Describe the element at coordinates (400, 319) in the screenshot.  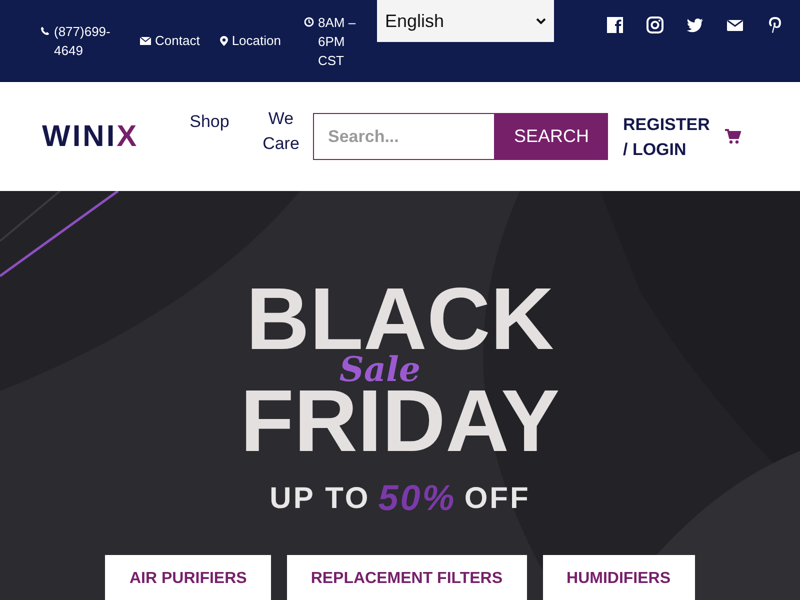
I see `headline-text: BLACK` at that location.